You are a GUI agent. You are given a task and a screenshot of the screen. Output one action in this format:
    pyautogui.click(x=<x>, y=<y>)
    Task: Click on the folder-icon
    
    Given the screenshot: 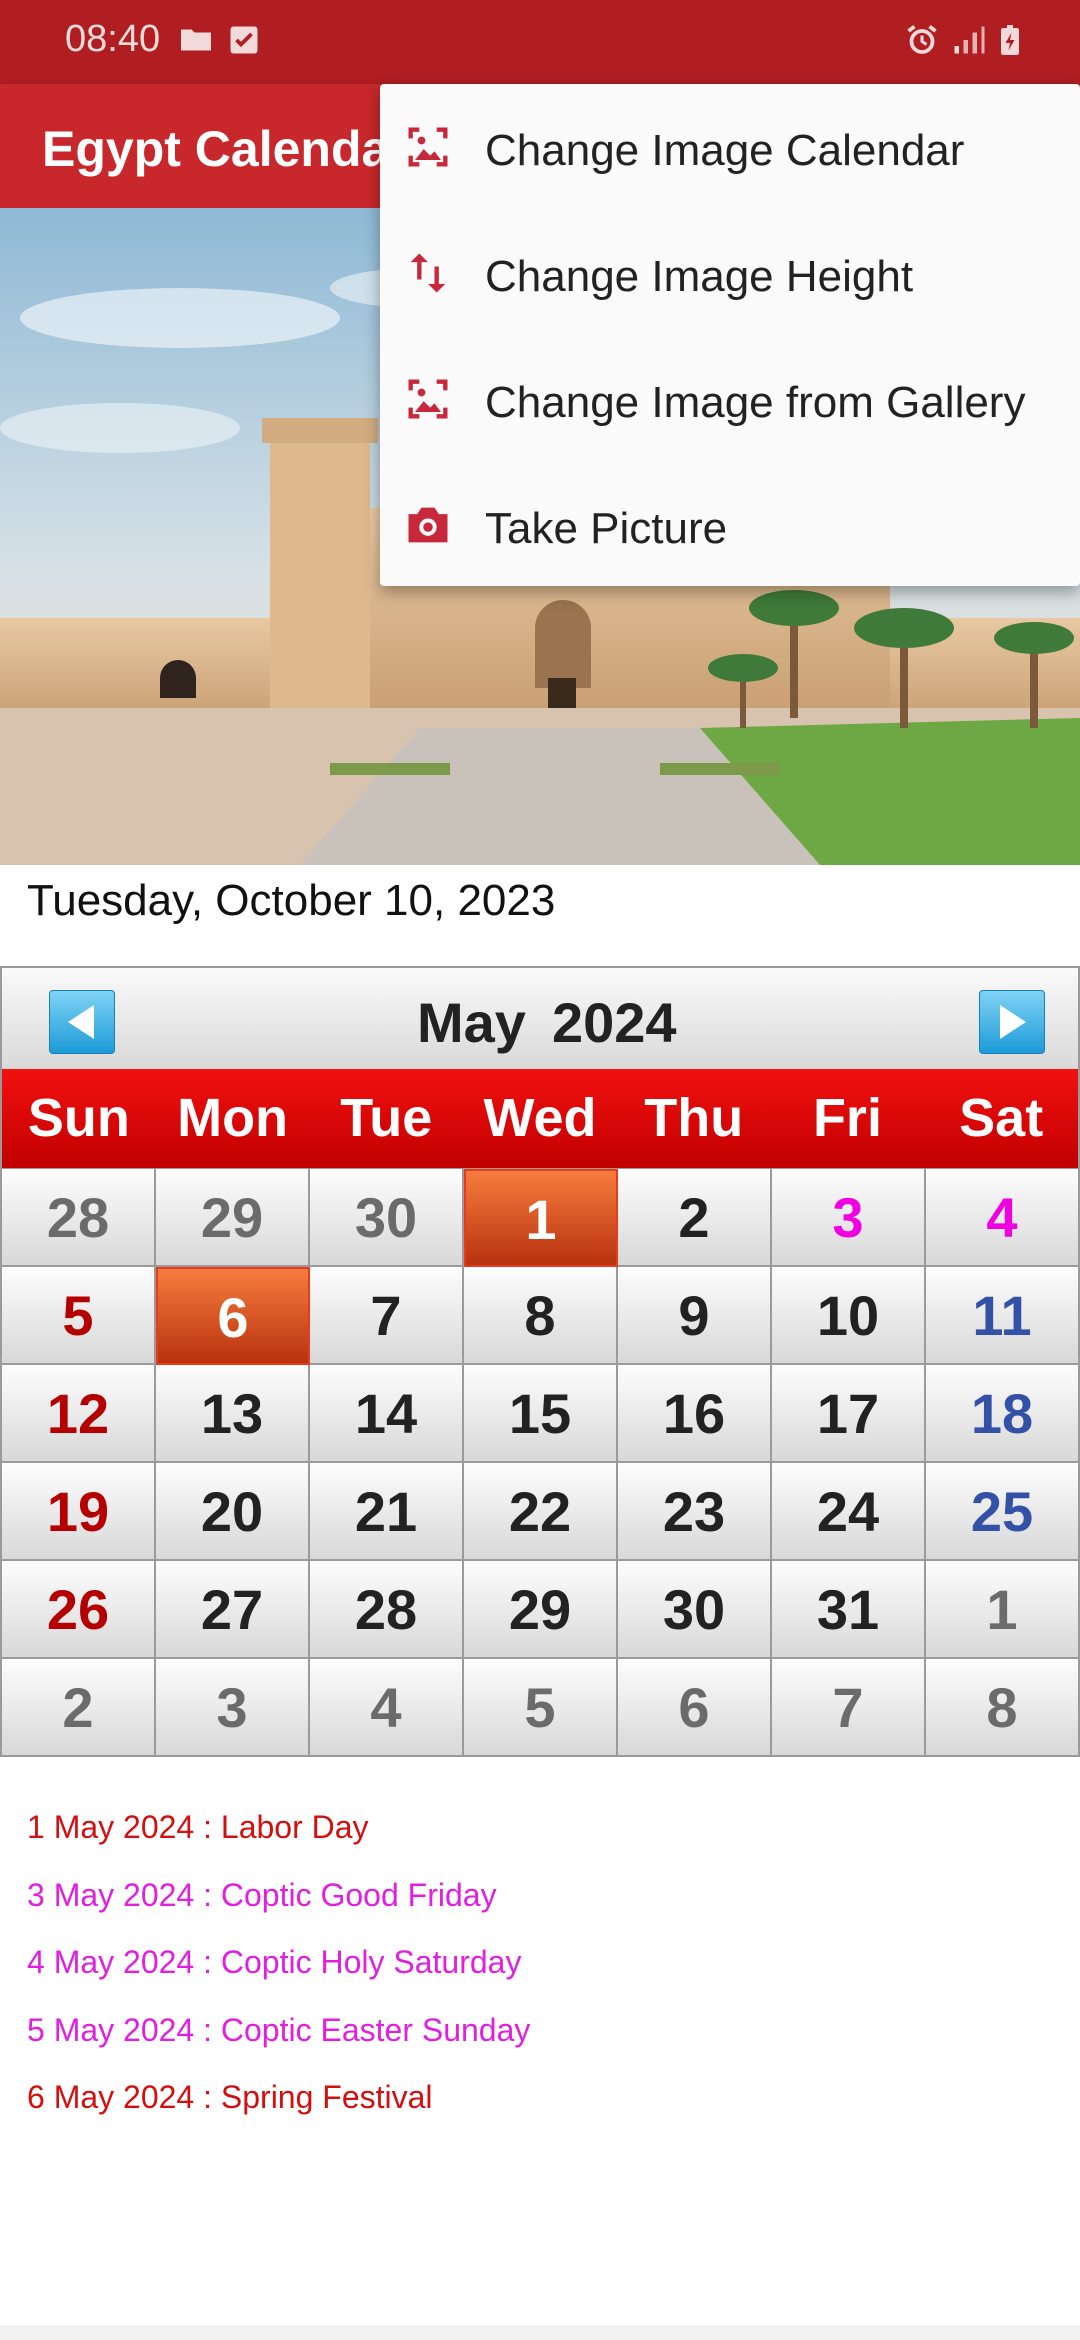 What is the action you would take?
    pyautogui.click(x=196, y=40)
    